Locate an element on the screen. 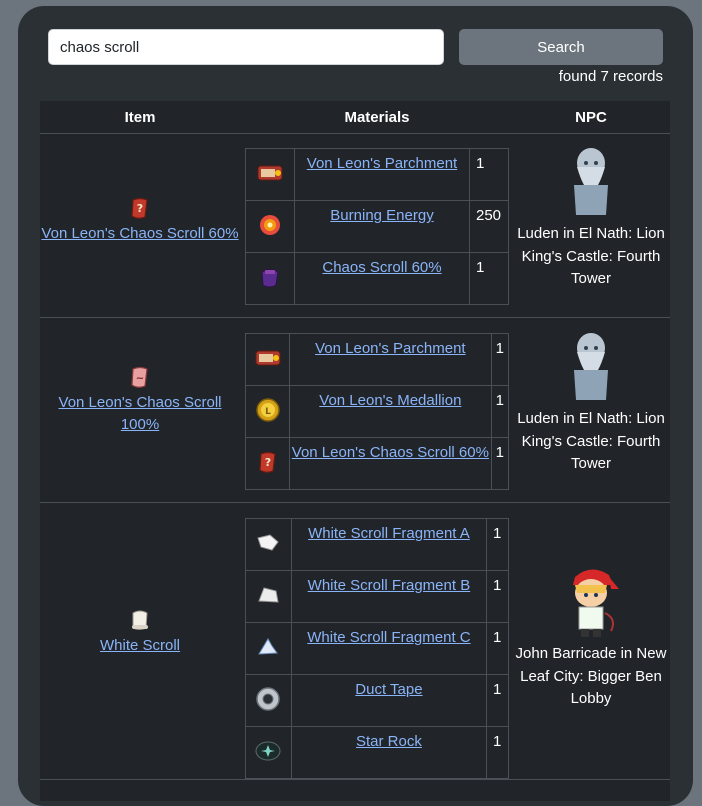  pink-chaos-scroll-icon: ~ is located at coordinates (140, 377).